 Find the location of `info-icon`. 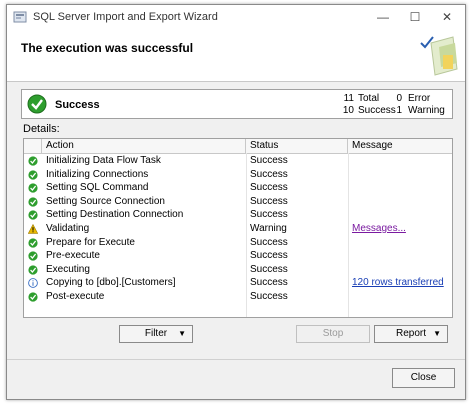

info-icon is located at coordinates (33, 283).